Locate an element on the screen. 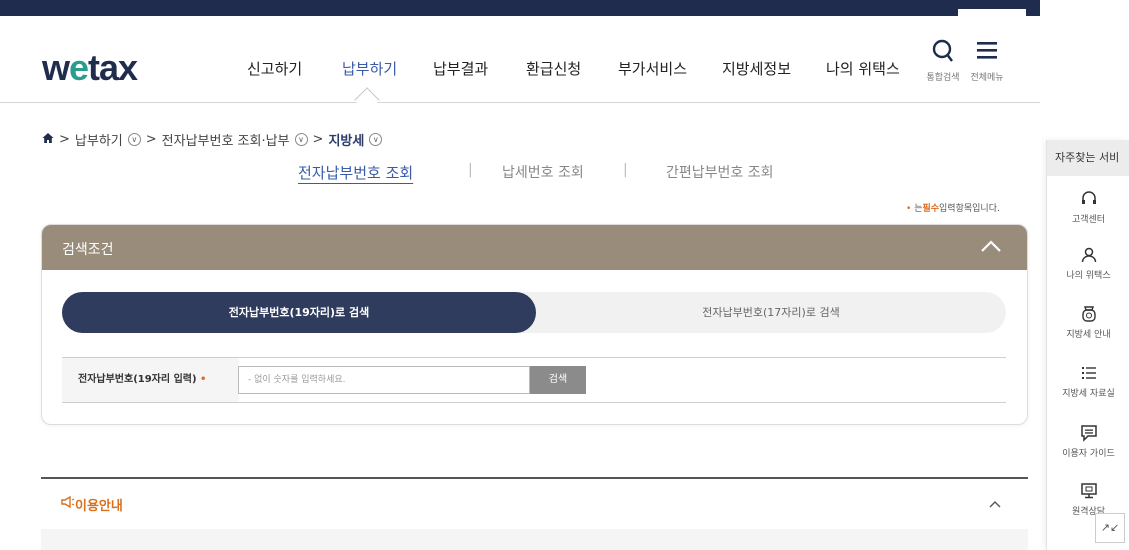 This screenshot has height=550, width=1129. required-field-note: • 는필수입력항목입니다. is located at coordinates (953, 207).